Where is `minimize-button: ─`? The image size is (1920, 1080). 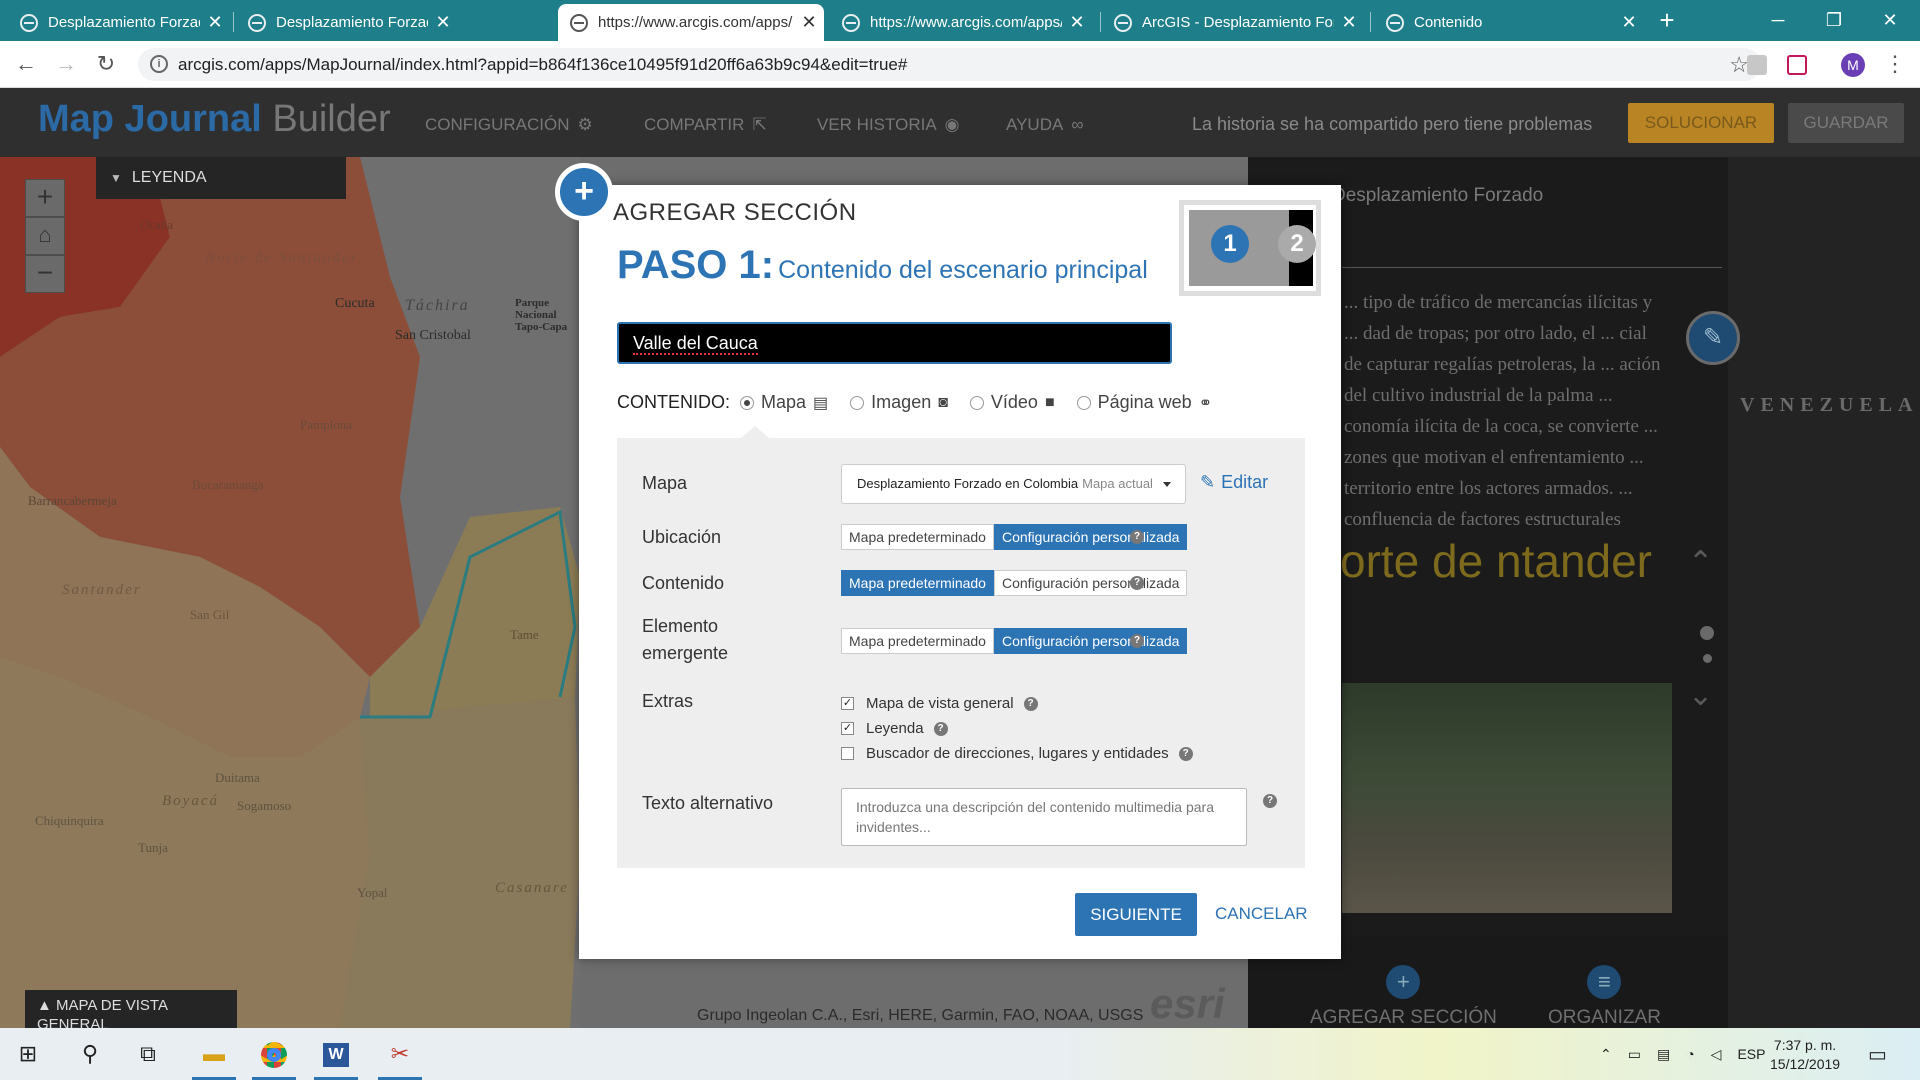
minimize-button: ─ is located at coordinates (1778, 20).